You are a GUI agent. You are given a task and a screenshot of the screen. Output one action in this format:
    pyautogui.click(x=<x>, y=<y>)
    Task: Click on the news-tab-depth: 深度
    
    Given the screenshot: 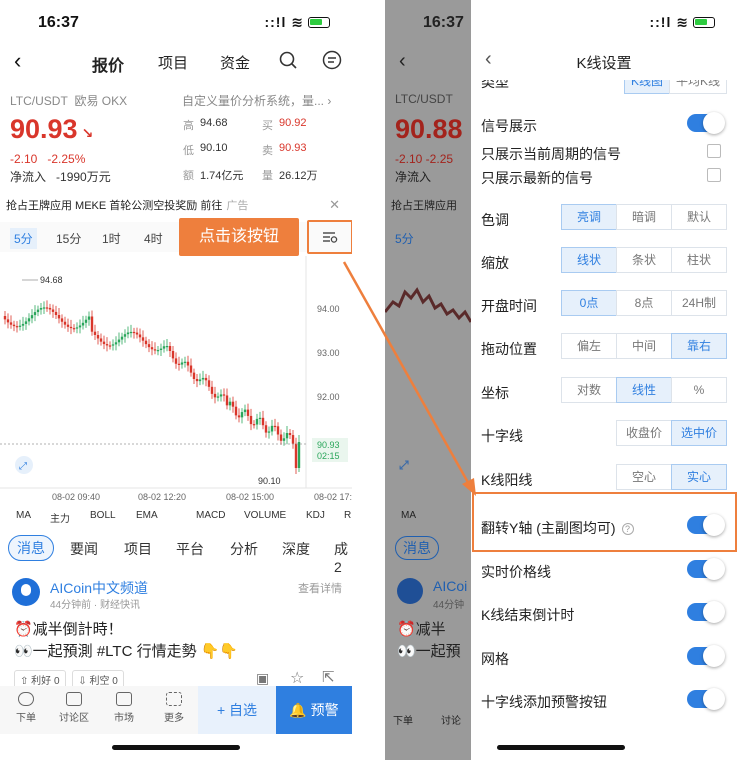 What is the action you would take?
    pyautogui.click(x=296, y=549)
    